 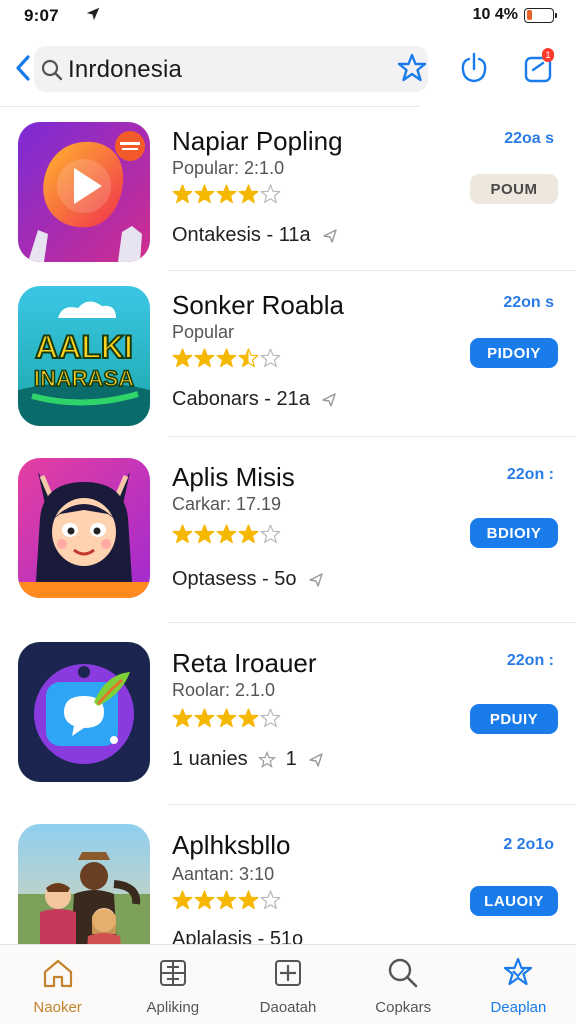 I want to click on svg-text: AALKI, so click(x=84, y=347).